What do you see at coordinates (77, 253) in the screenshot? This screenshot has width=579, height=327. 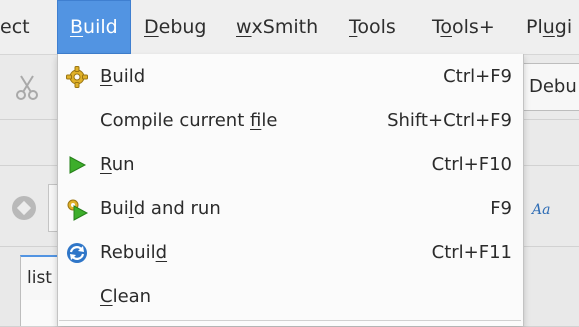 I see `rebuild-icon` at bounding box center [77, 253].